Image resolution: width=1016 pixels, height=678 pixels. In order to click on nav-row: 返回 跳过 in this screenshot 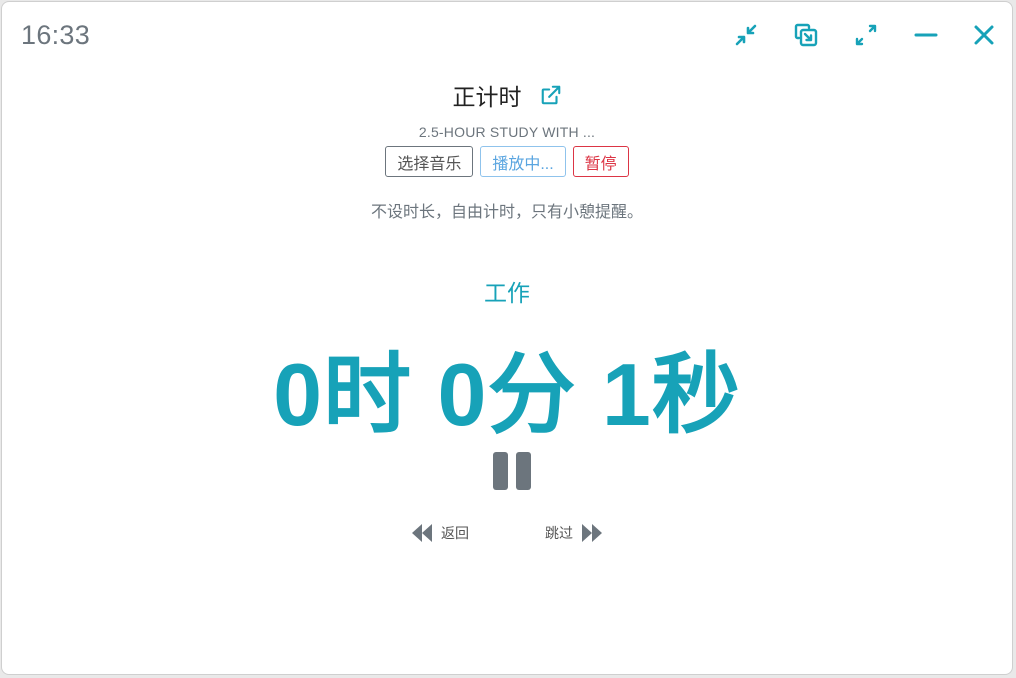, I will do `click(507, 533)`.